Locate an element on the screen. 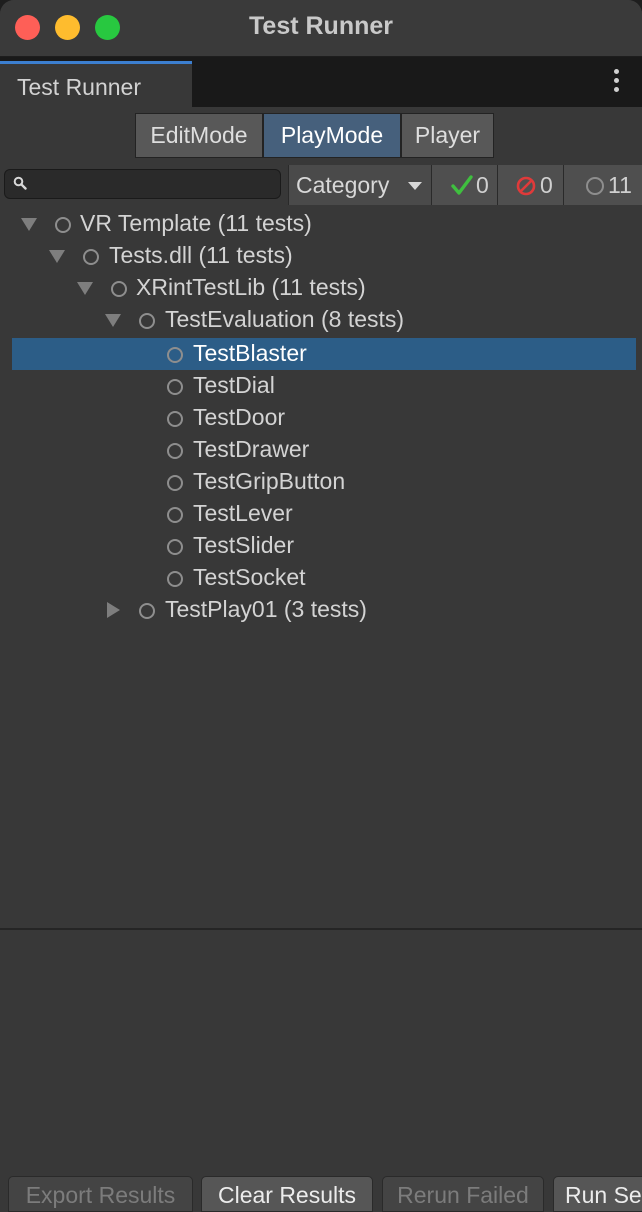 Image resolution: width=642 pixels, height=1212 pixels. details-splitter is located at coordinates (321, 929).